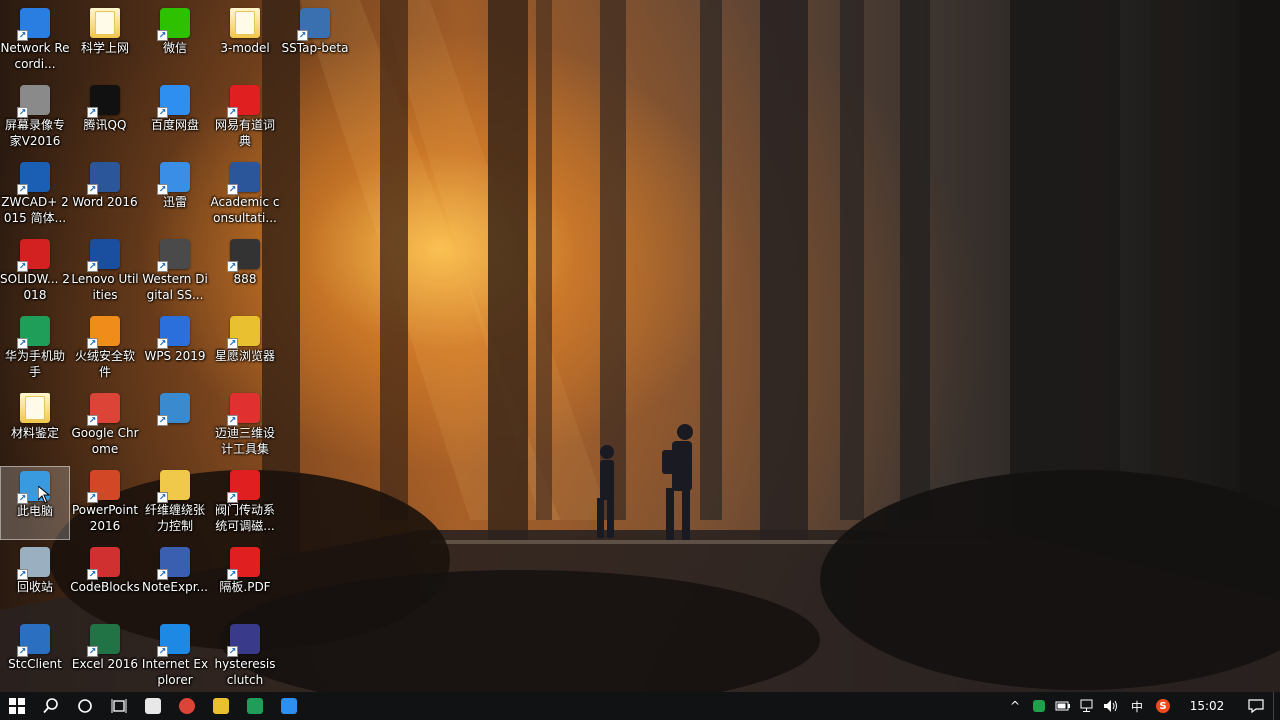  I want to click on control-panel-icon, so click(173, 409).